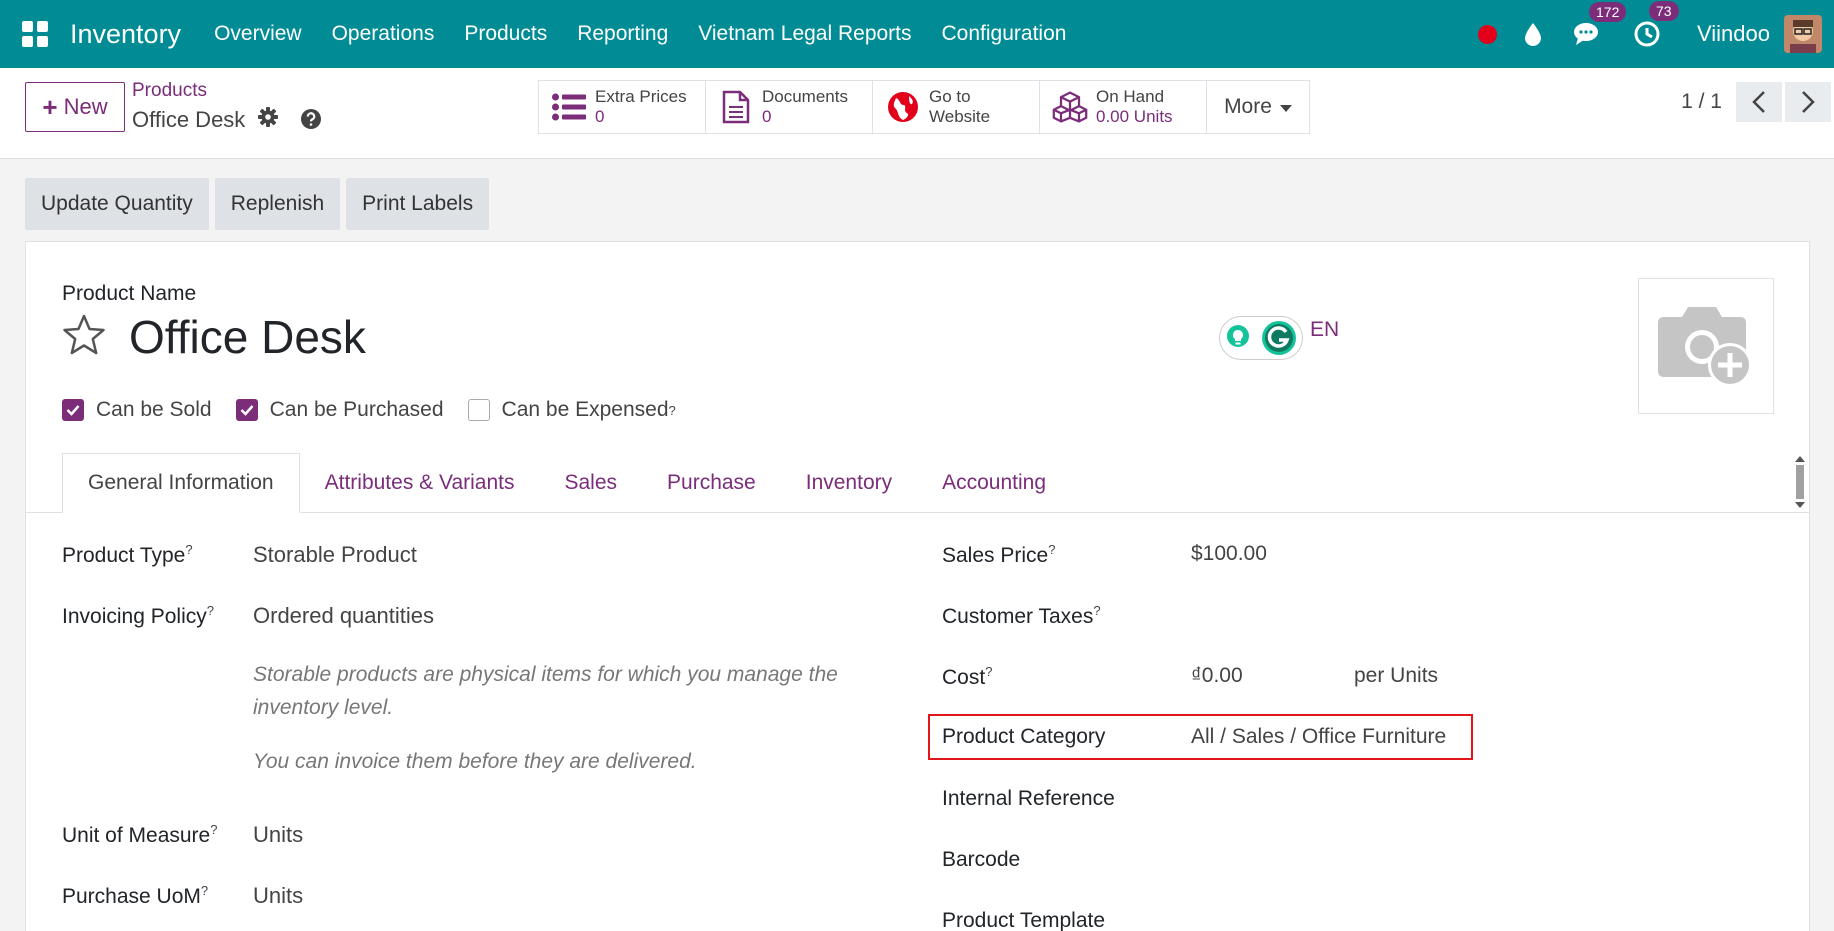  Describe the element at coordinates (736, 107) in the screenshot. I see `document-icon` at that location.